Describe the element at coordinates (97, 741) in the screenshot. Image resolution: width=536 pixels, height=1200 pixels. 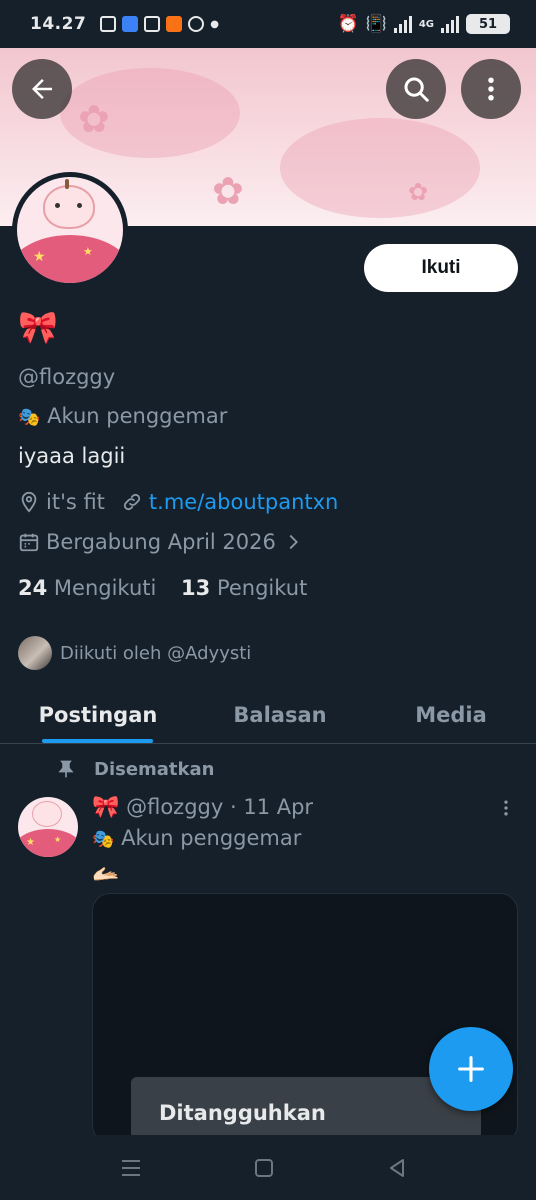
I see `active-tab-indicator` at that location.